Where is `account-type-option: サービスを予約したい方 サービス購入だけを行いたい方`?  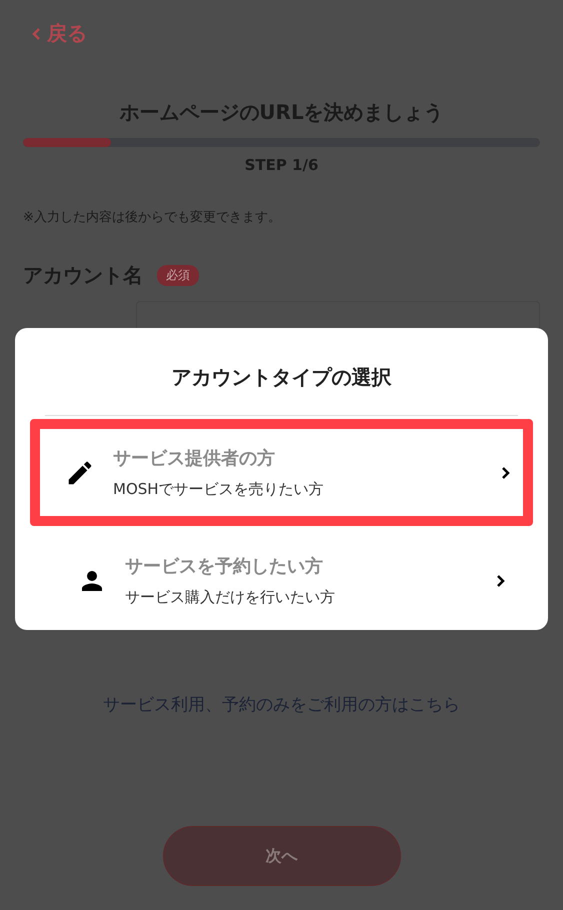 account-type-option: サービスを予約したい方 サービス購入だけを行いたい方 is located at coordinates (281, 578).